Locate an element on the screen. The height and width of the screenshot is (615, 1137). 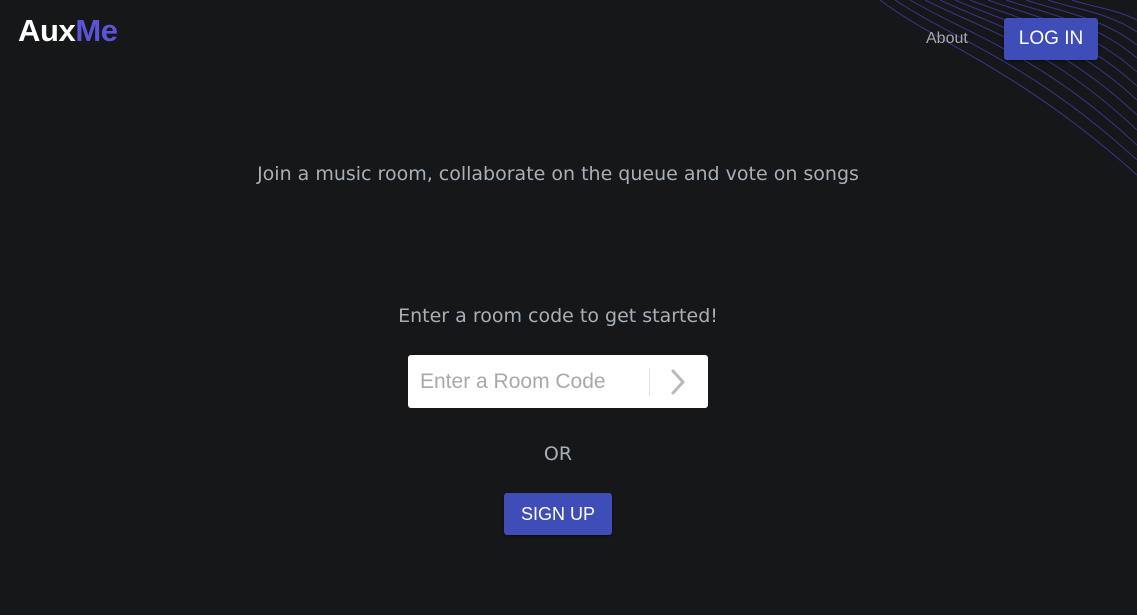
app-logo: AuxMe is located at coordinates (68, 31).